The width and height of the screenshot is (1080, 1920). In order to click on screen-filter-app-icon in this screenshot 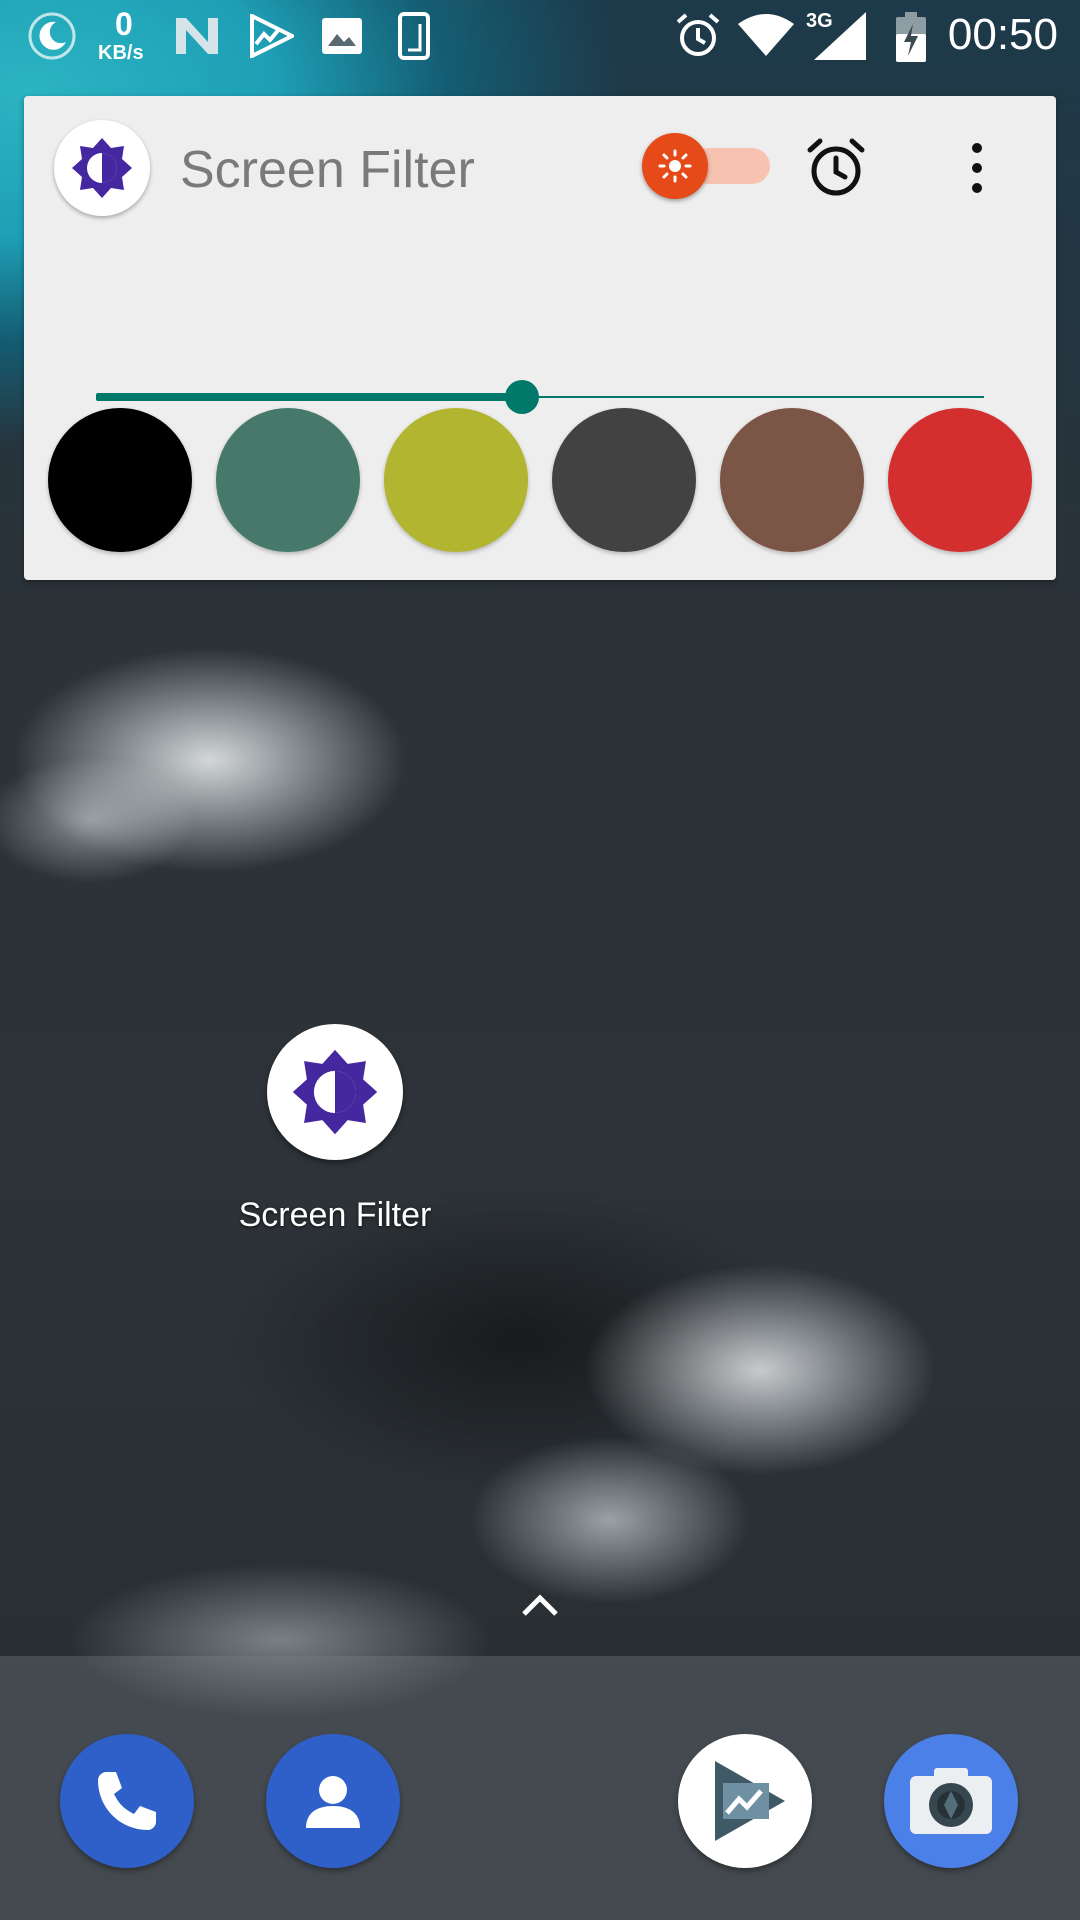, I will do `click(335, 1092)`.